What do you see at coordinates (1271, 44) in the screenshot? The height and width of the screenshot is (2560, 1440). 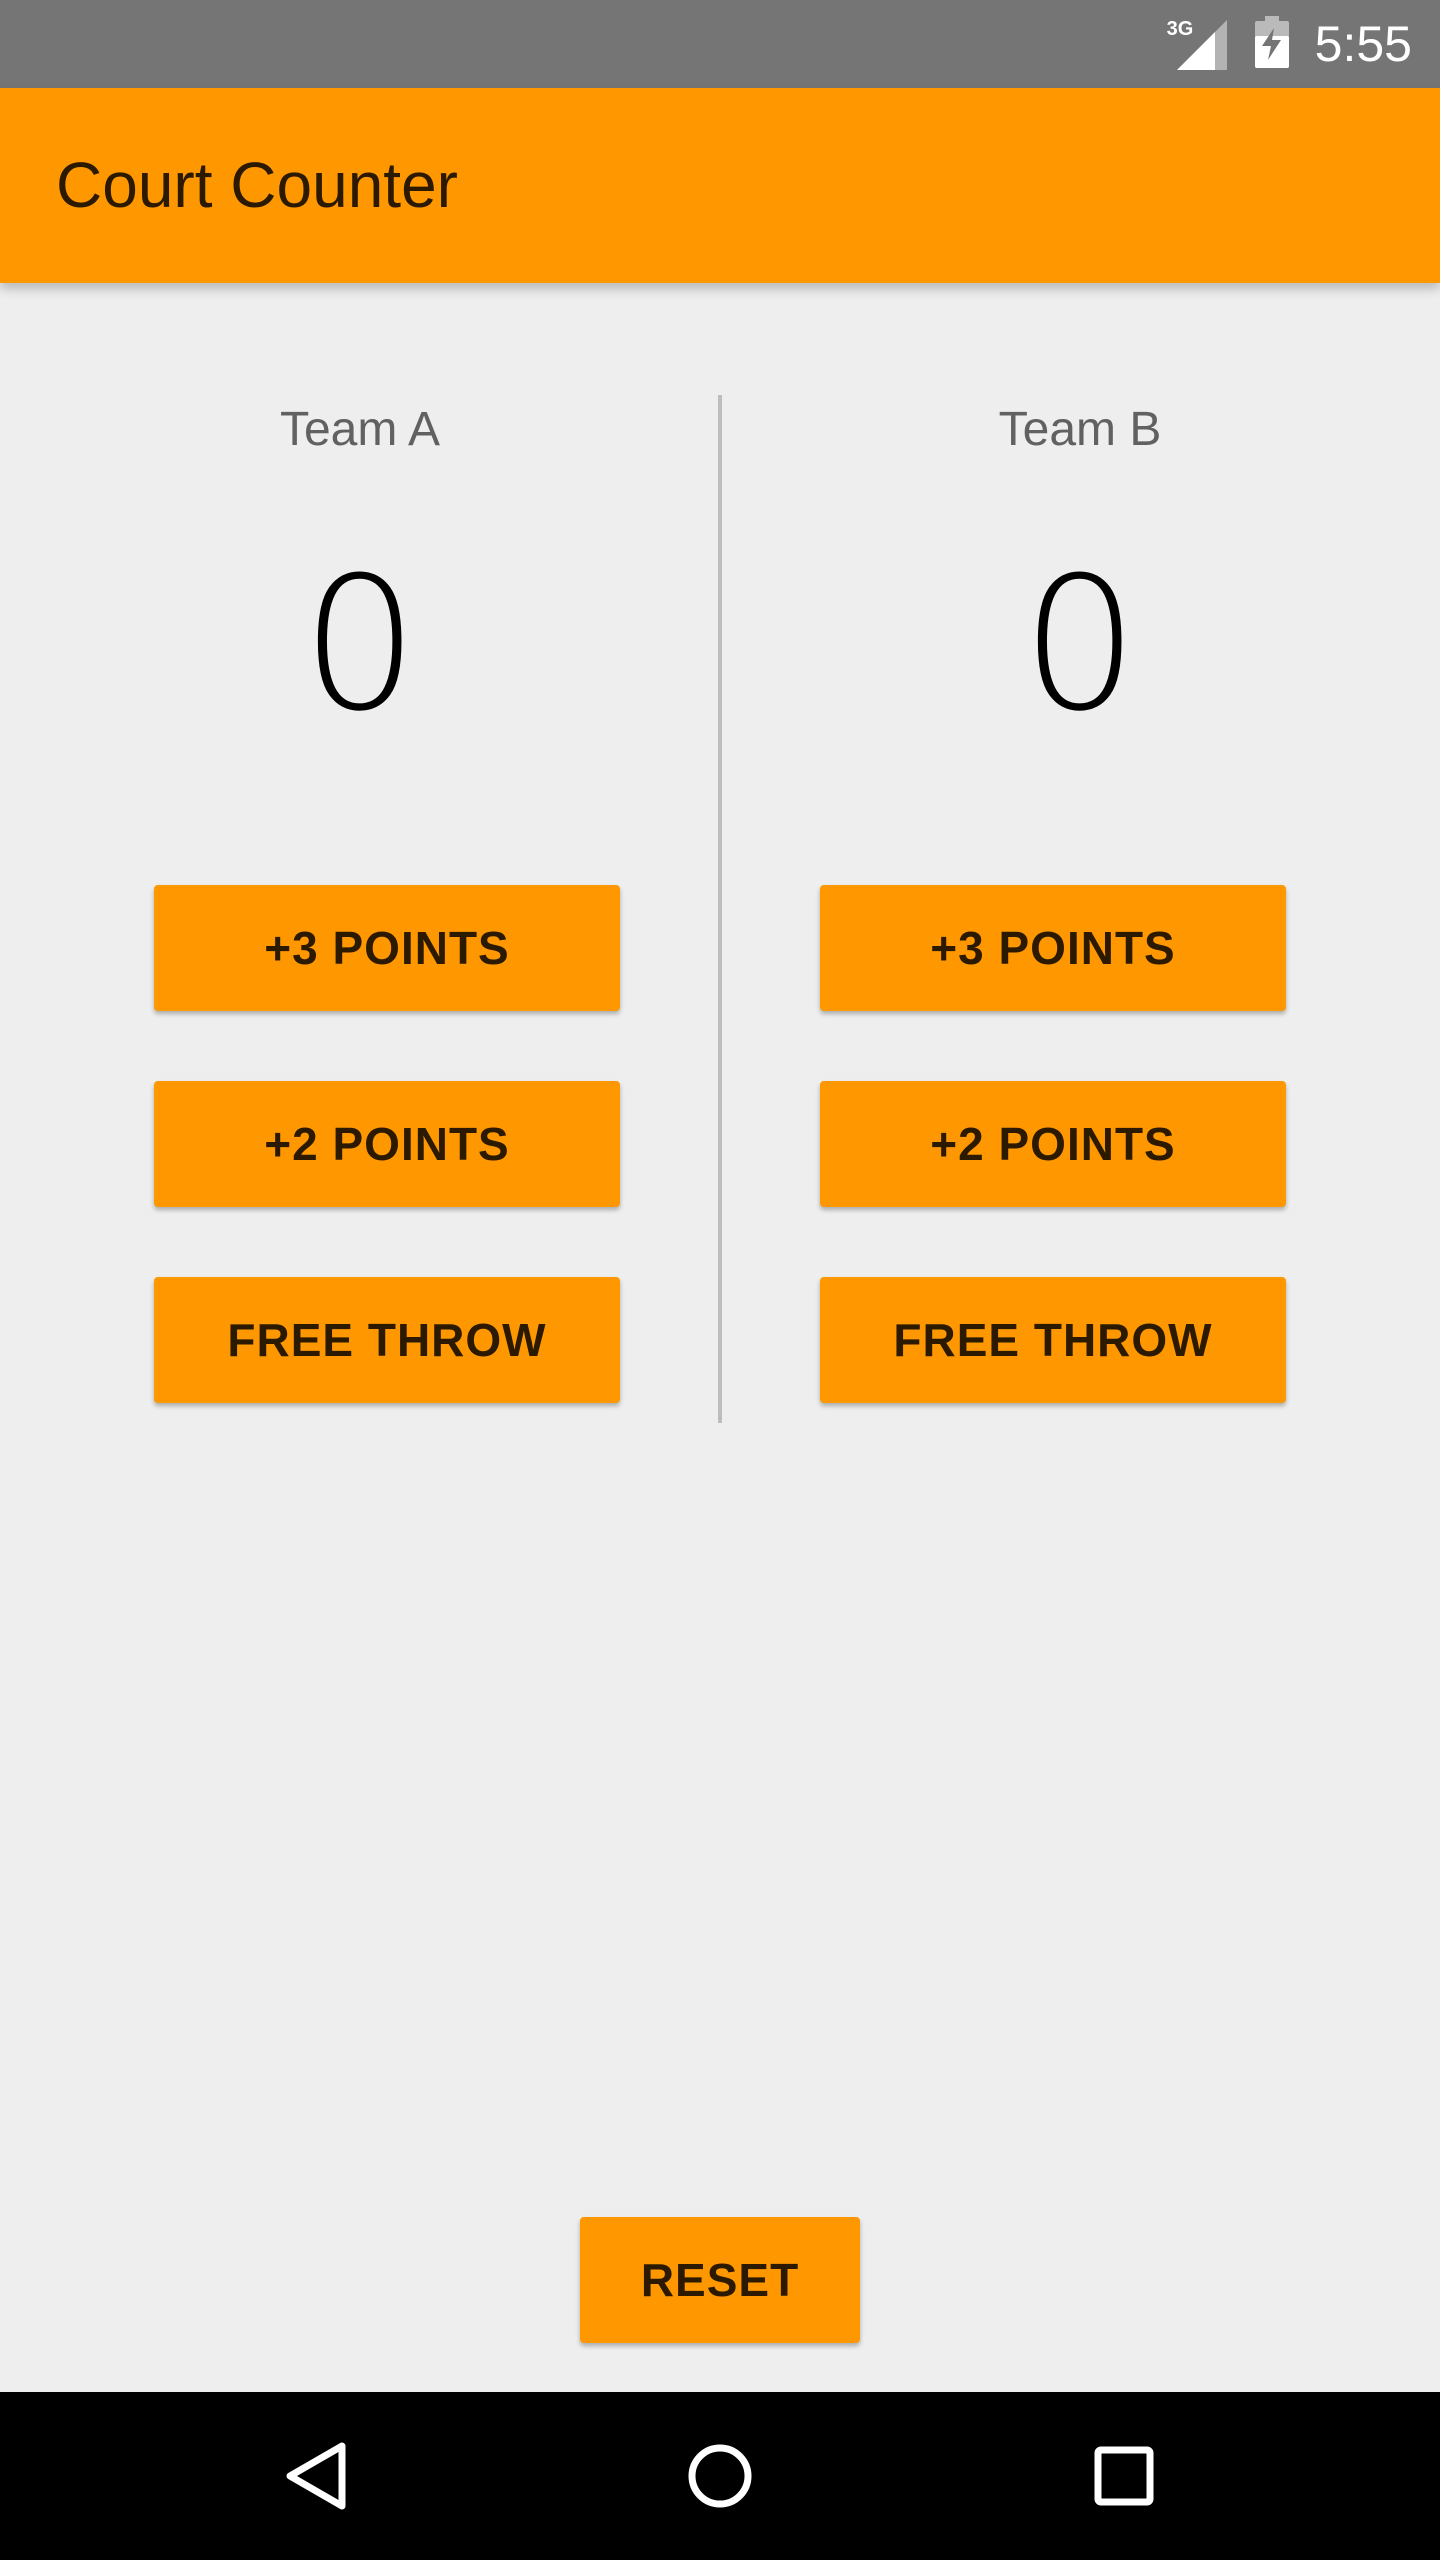 I see `battery-charging-icon` at bounding box center [1271, 44].